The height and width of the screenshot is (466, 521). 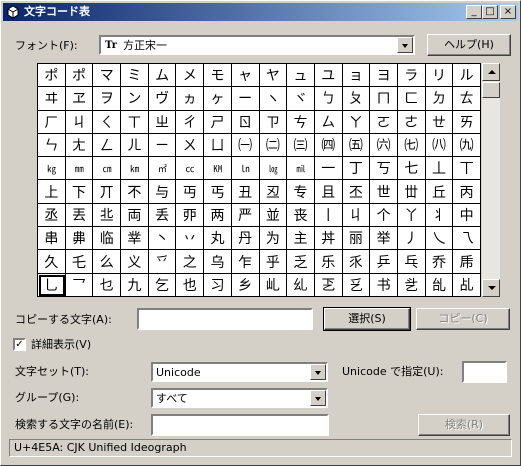 What do you see at coordinates (245, 145) in the screenshot?
I see `char-cell: ㈠` at bounding box center [245, 145].